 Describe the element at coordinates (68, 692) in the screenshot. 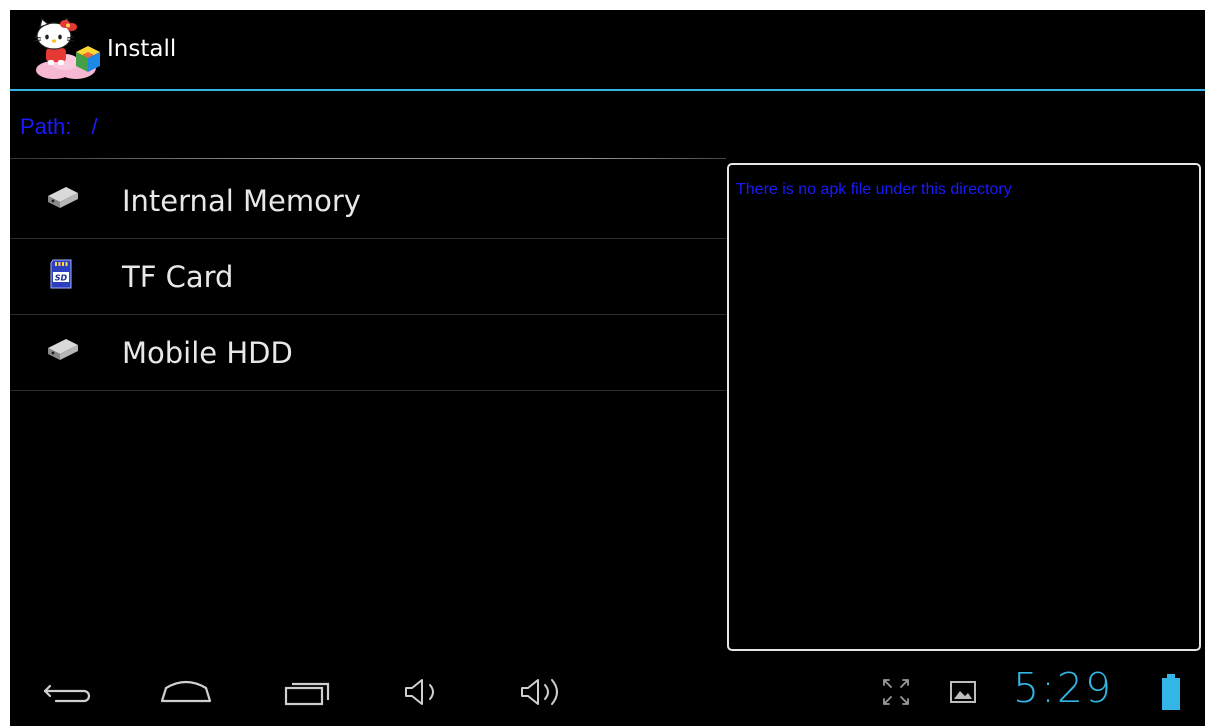

I see `back-icon` at that location.